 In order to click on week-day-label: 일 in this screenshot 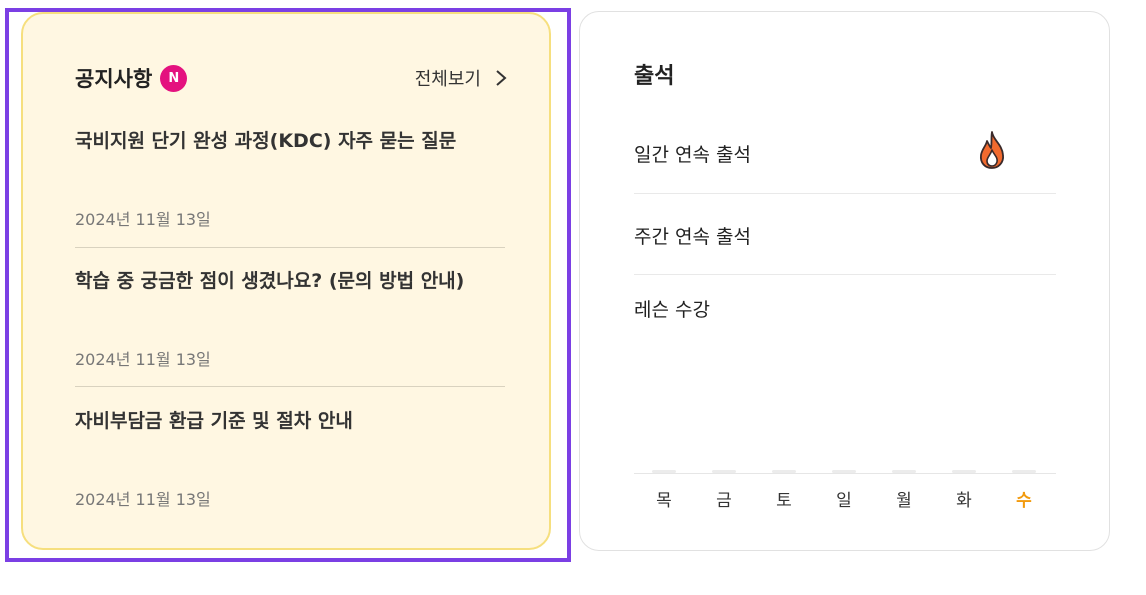, I will do `click(844, 501)`.